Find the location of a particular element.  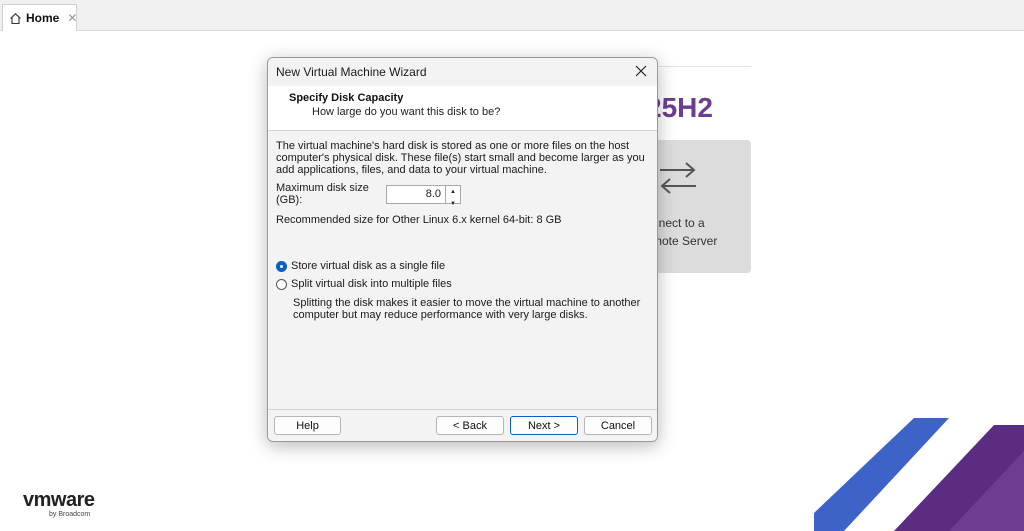

wizard-footer: Help < Back Next > Cancel is located at coordinates (462, 425).